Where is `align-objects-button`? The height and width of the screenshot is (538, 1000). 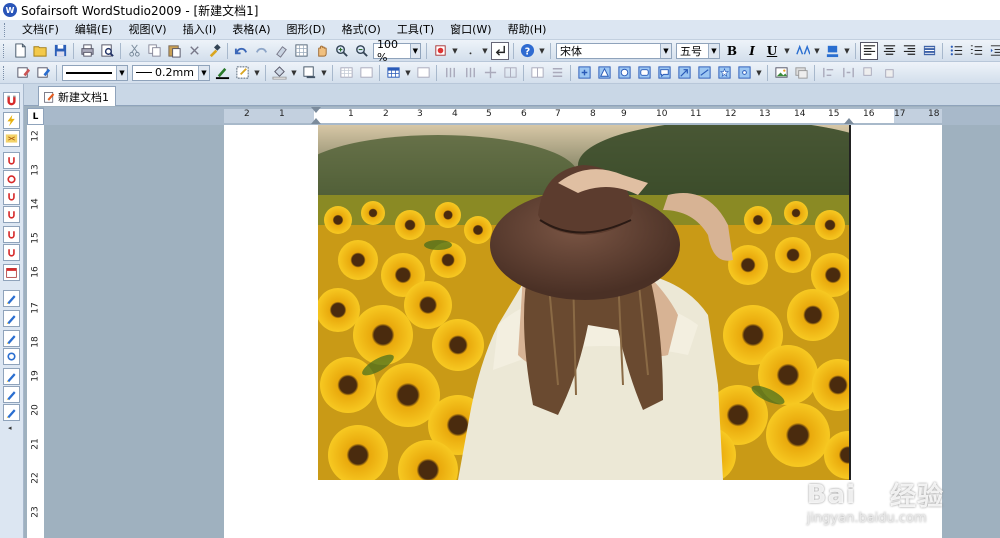 align-objects-button is located at coordinates (828, 73).